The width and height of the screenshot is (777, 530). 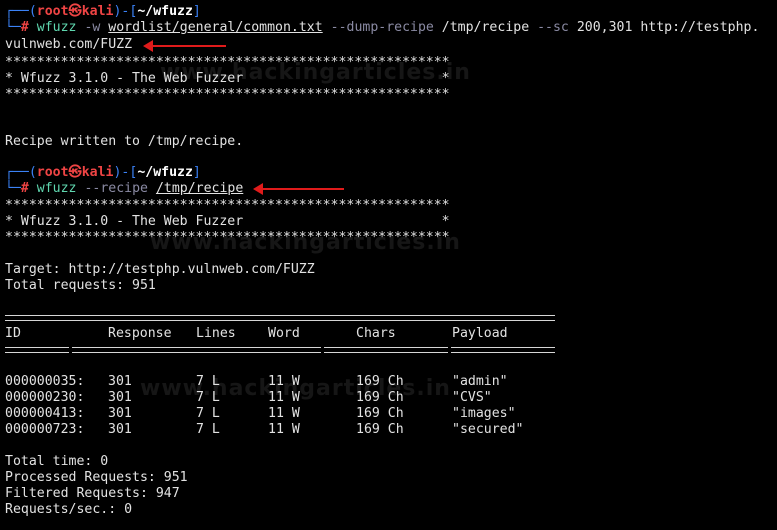 What do you see at coordinates (69, 44) in the screenshot?
I see `prompt1-command-wrap: vulnweb.com/FUZZ` at bounding box center [69, 44].